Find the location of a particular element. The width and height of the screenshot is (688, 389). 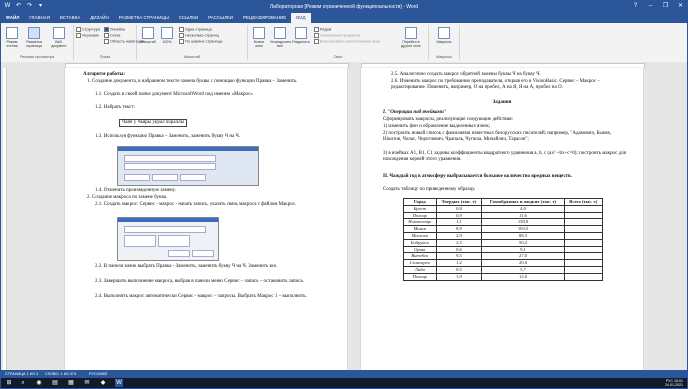

tasks-heading: Задания is located at coordinates (502, 102).